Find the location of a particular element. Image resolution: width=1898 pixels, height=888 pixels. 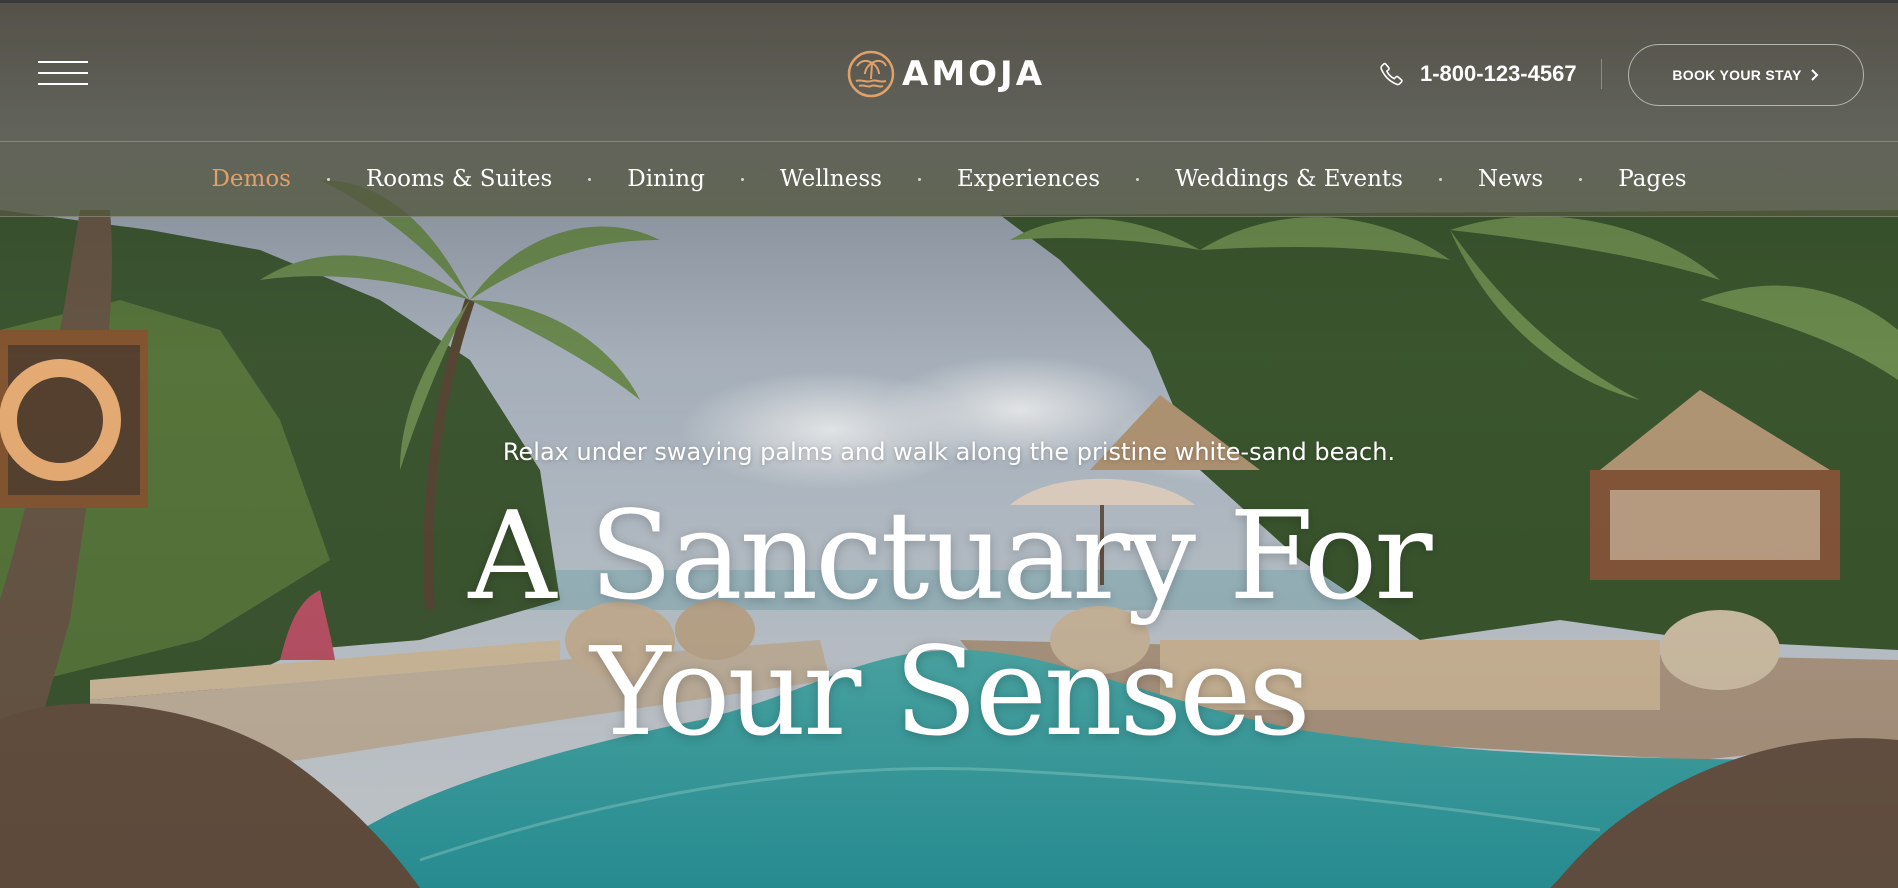

nav-item-dining: Dining is located at coordinates (666, 179).